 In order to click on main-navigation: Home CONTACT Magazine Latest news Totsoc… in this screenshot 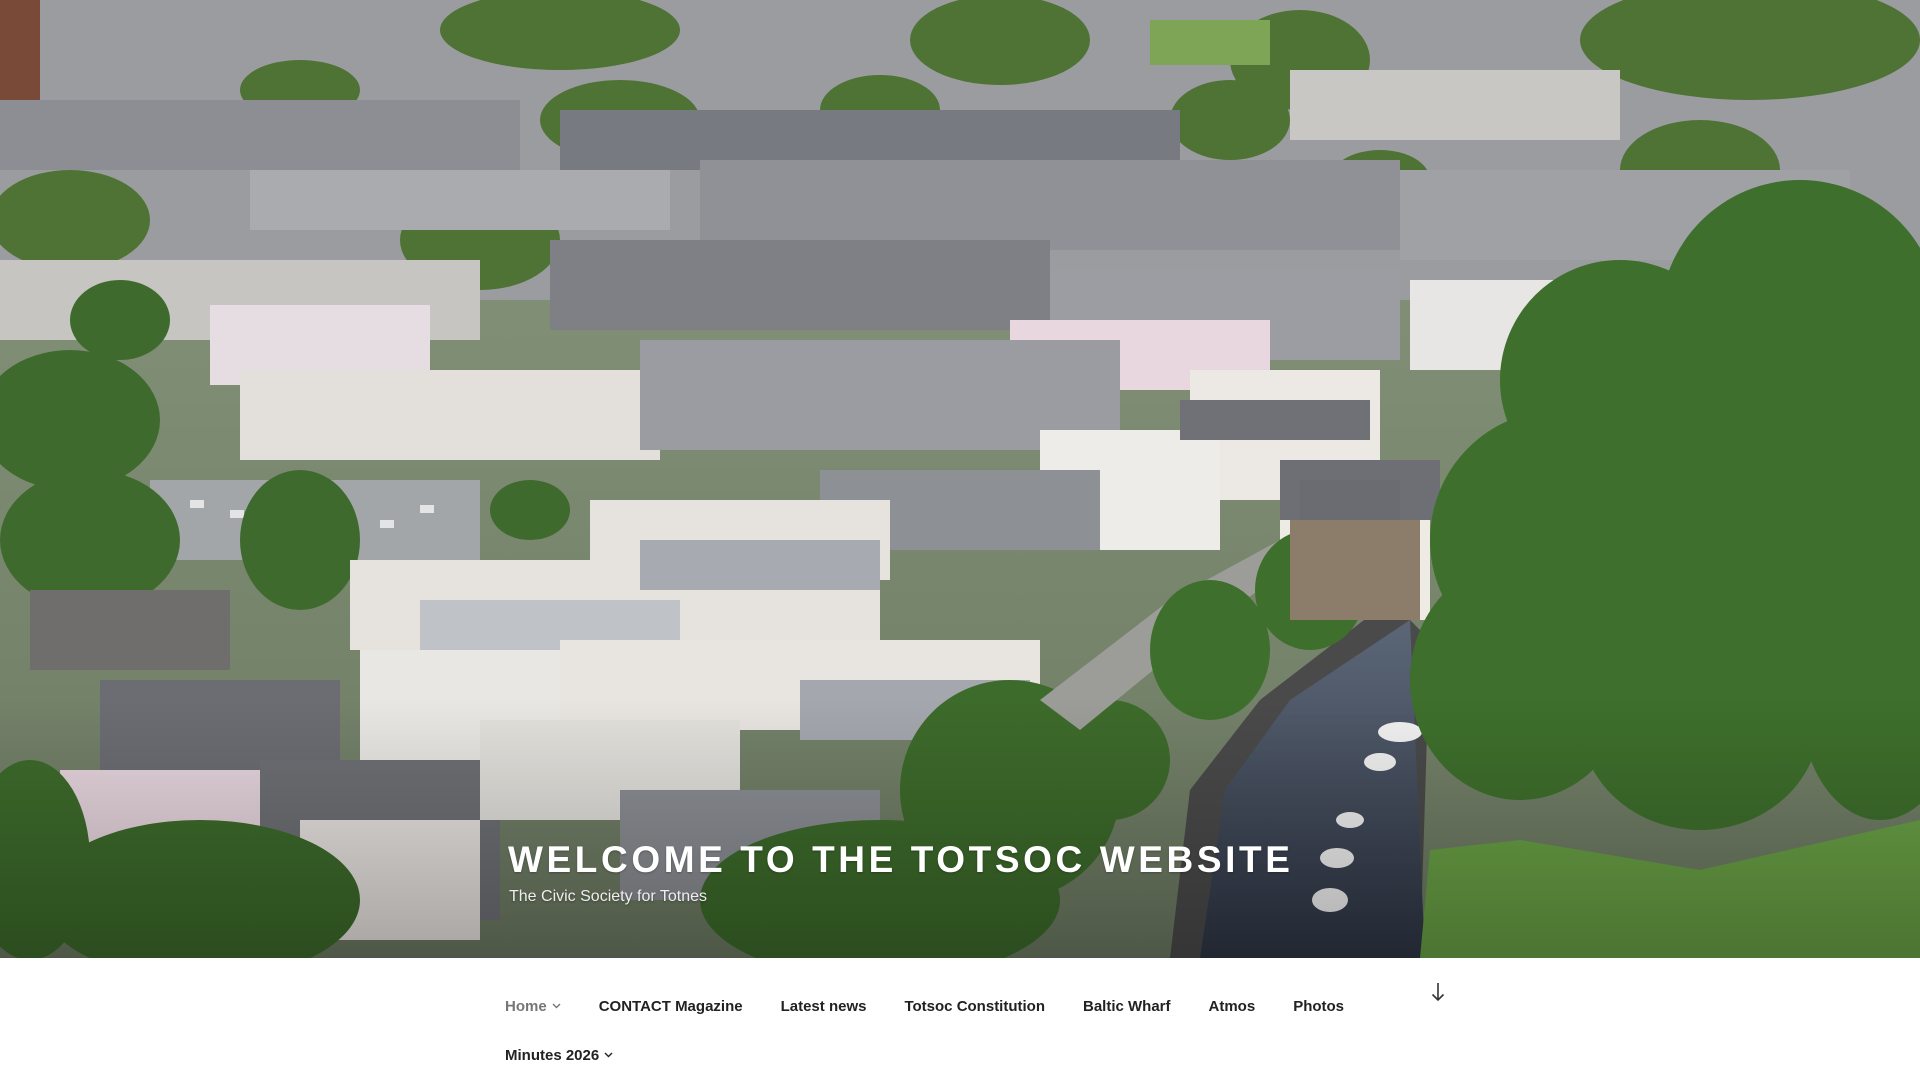, I will do `click(960, 1019)`.